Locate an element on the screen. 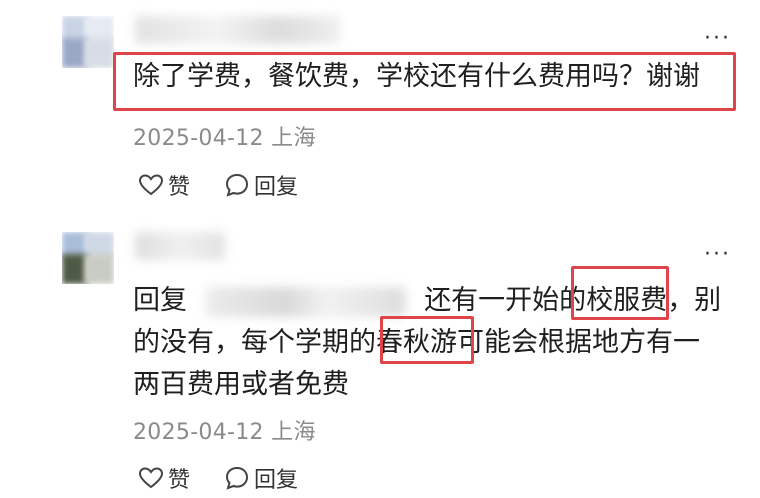 This screenshot has width=760, height=498. mention-blurred is located at coordinates (305, 301).